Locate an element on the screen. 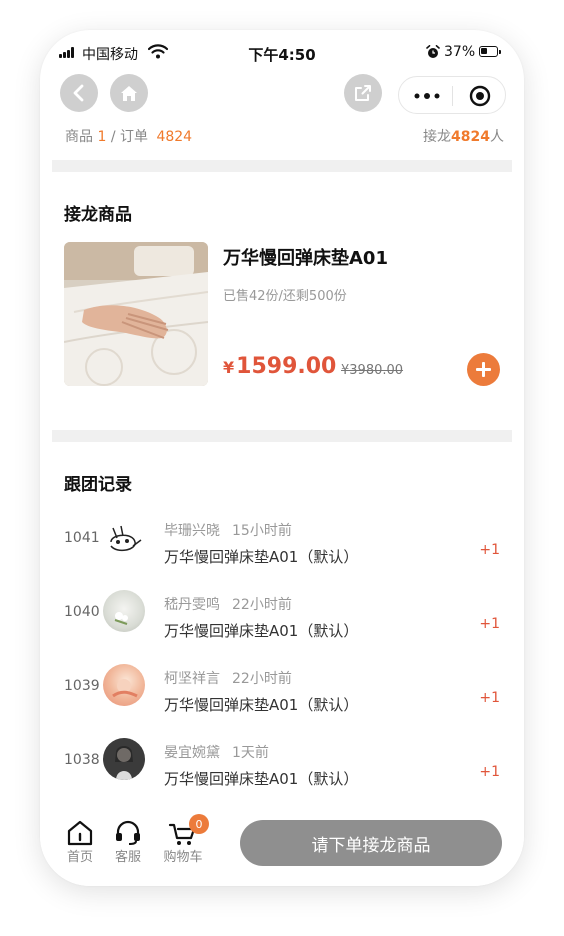 Image resolution: width=564 pixels, height=936 pixels. share-button is located at coordinates (363, 93).